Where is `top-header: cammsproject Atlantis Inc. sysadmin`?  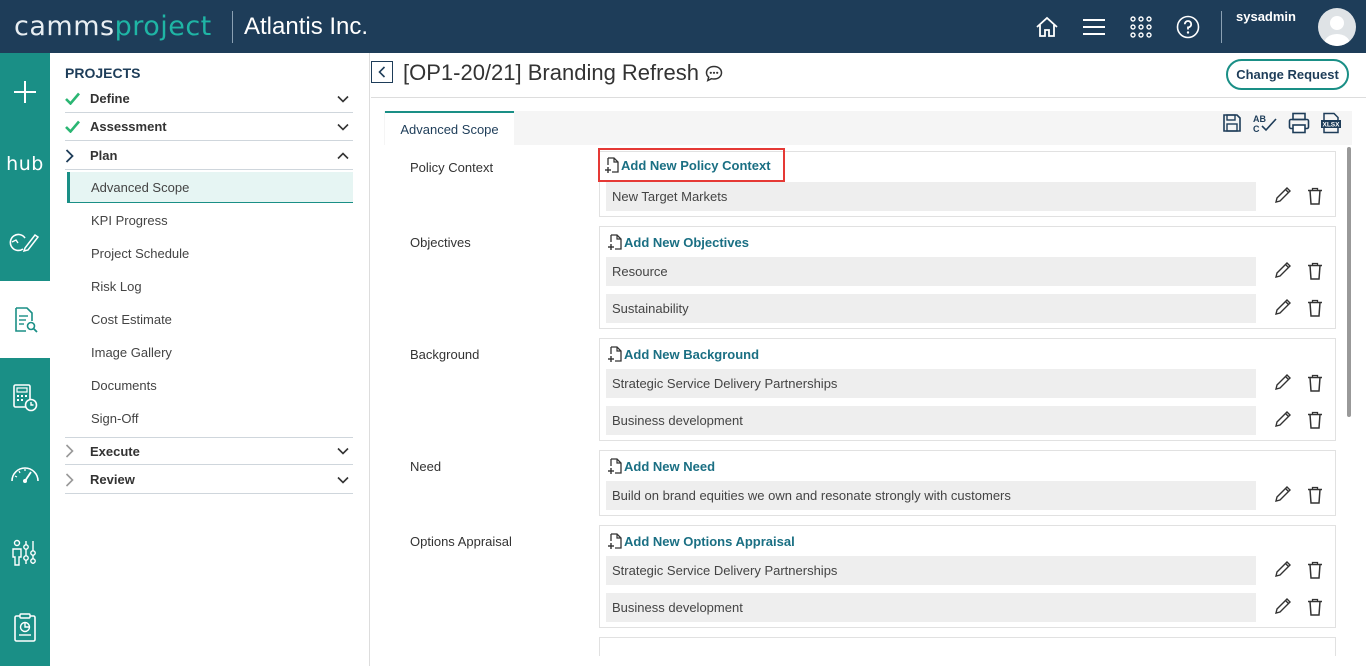 top-header: cammsproject Atlantis Inc. sysadmin is located at coordinates (683, 26).